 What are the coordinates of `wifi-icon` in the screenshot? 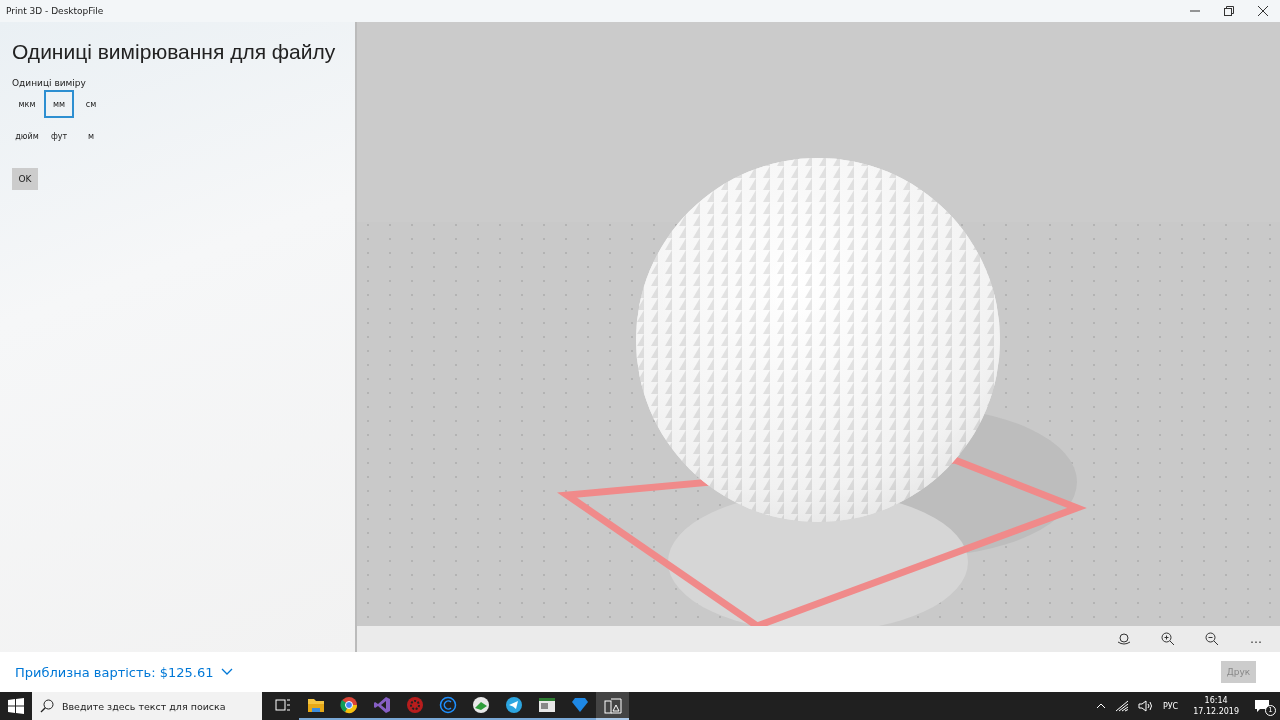 It's located at (1121, 706).